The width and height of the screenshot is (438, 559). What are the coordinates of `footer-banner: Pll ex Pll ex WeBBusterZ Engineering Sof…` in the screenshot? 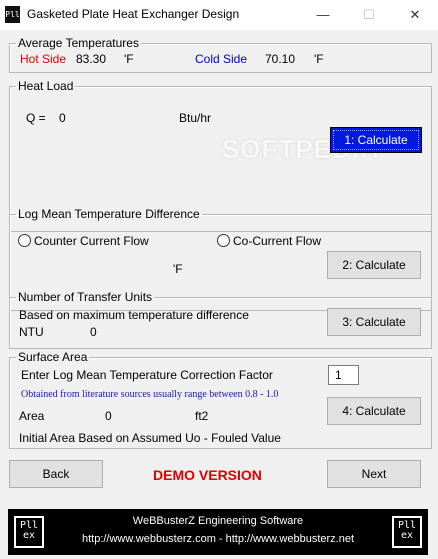 It's located at (218, 532).